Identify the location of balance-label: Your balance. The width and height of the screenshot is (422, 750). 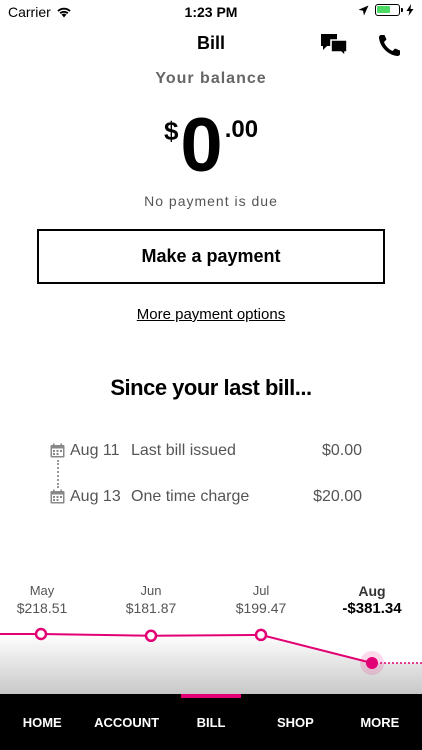
(211, 78).